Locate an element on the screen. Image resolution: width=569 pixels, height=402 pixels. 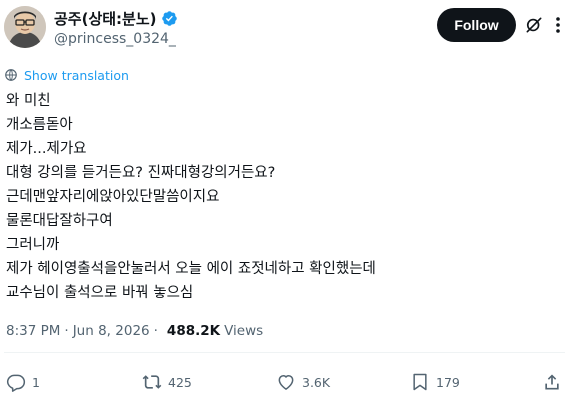
post-meta: 8:37 PM · Jun 8, 2026 · 488.2K Views is located at coordinates (134, 331).